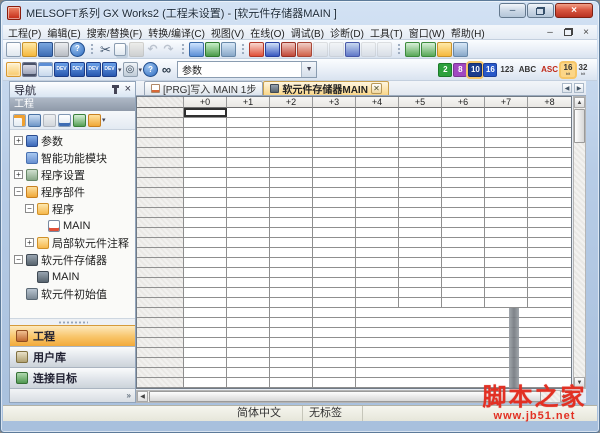 This screenshot has height=433, width=600. I want to click on pin-icon, so click(115, 89).